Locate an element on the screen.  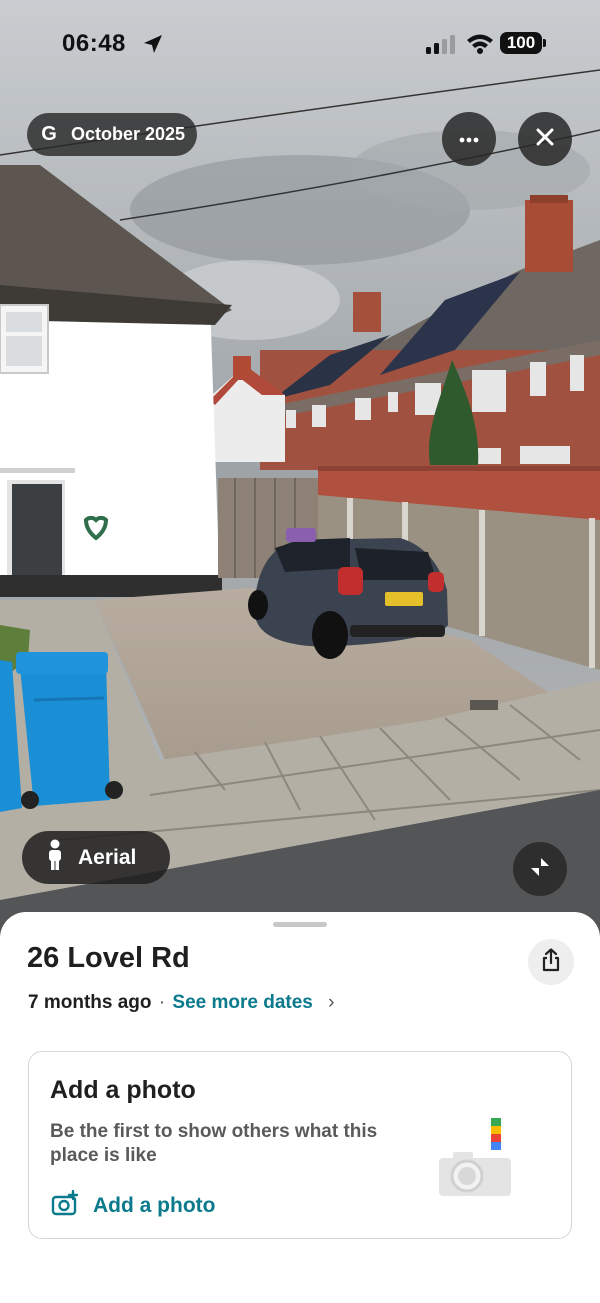
status-bar: 06:48 100 is located at coordinates (300, 45).